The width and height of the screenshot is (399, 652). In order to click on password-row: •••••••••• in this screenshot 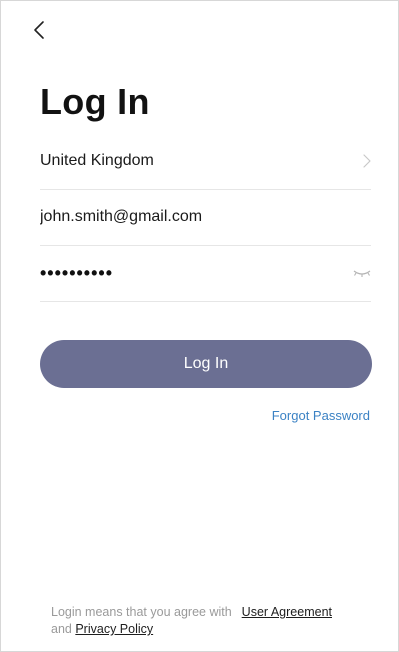, I will do `click(205, 273)`.